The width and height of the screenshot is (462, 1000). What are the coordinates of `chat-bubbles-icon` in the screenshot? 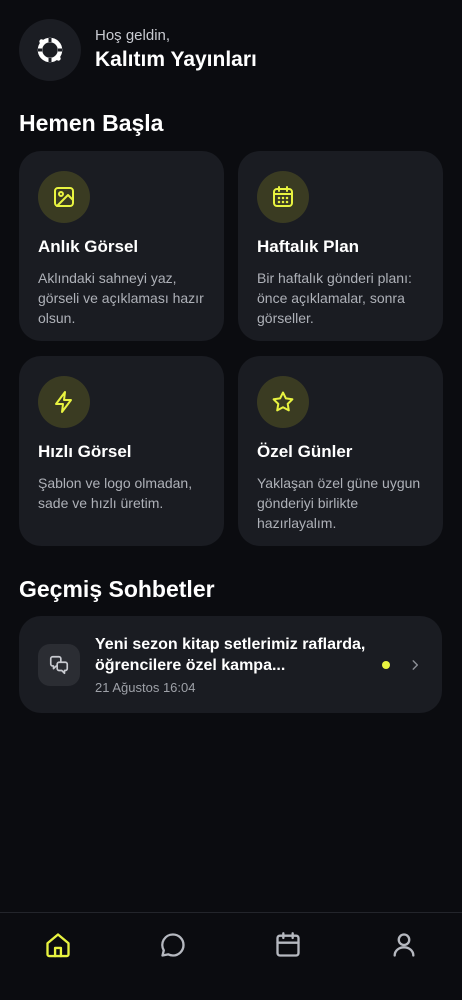 It's located at (59, 664).